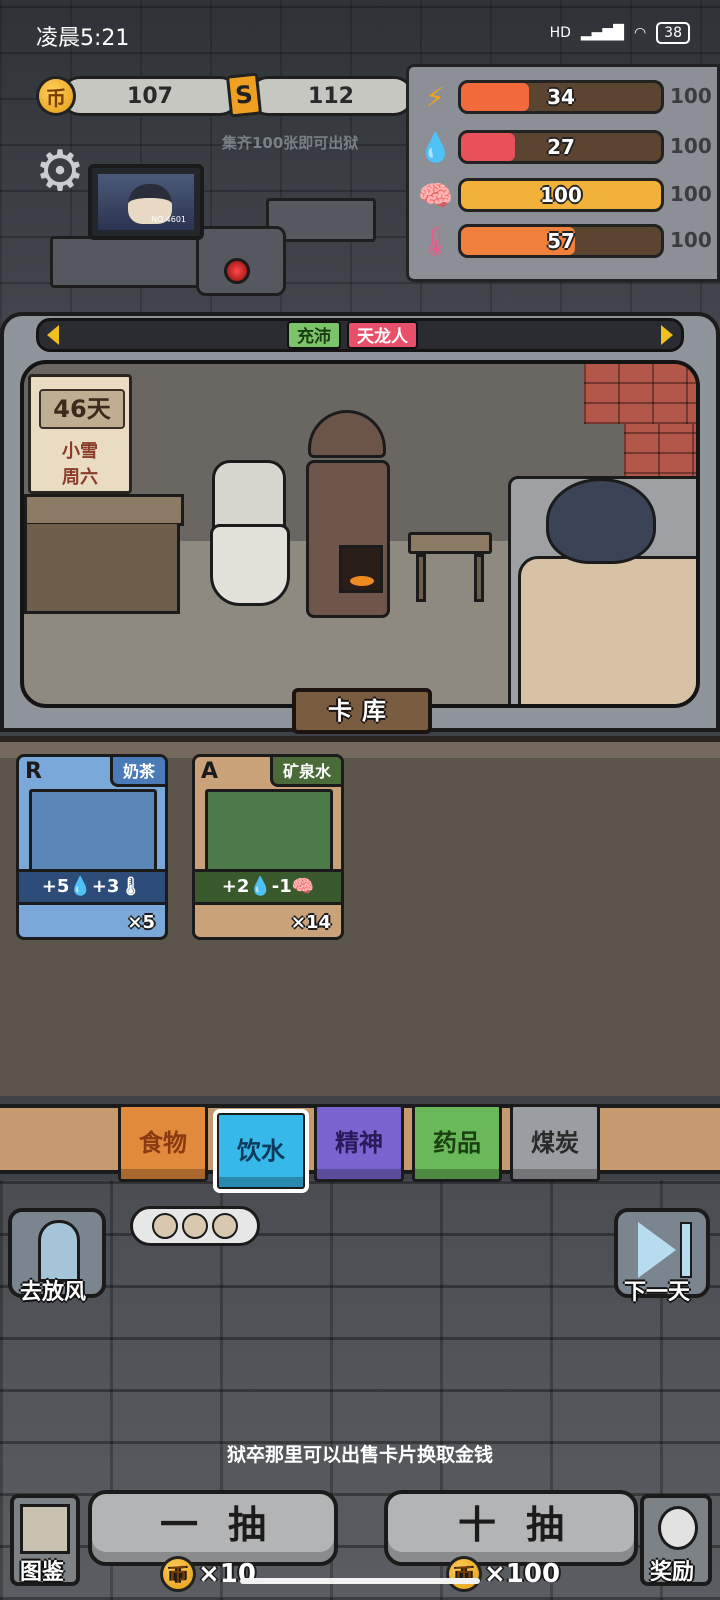 The image size is (720, 1600). What do you see at coordinates (213, 1528) in the screenshot?
I see `single-draw-button: 一抽` at bounding box center [213, 1528].